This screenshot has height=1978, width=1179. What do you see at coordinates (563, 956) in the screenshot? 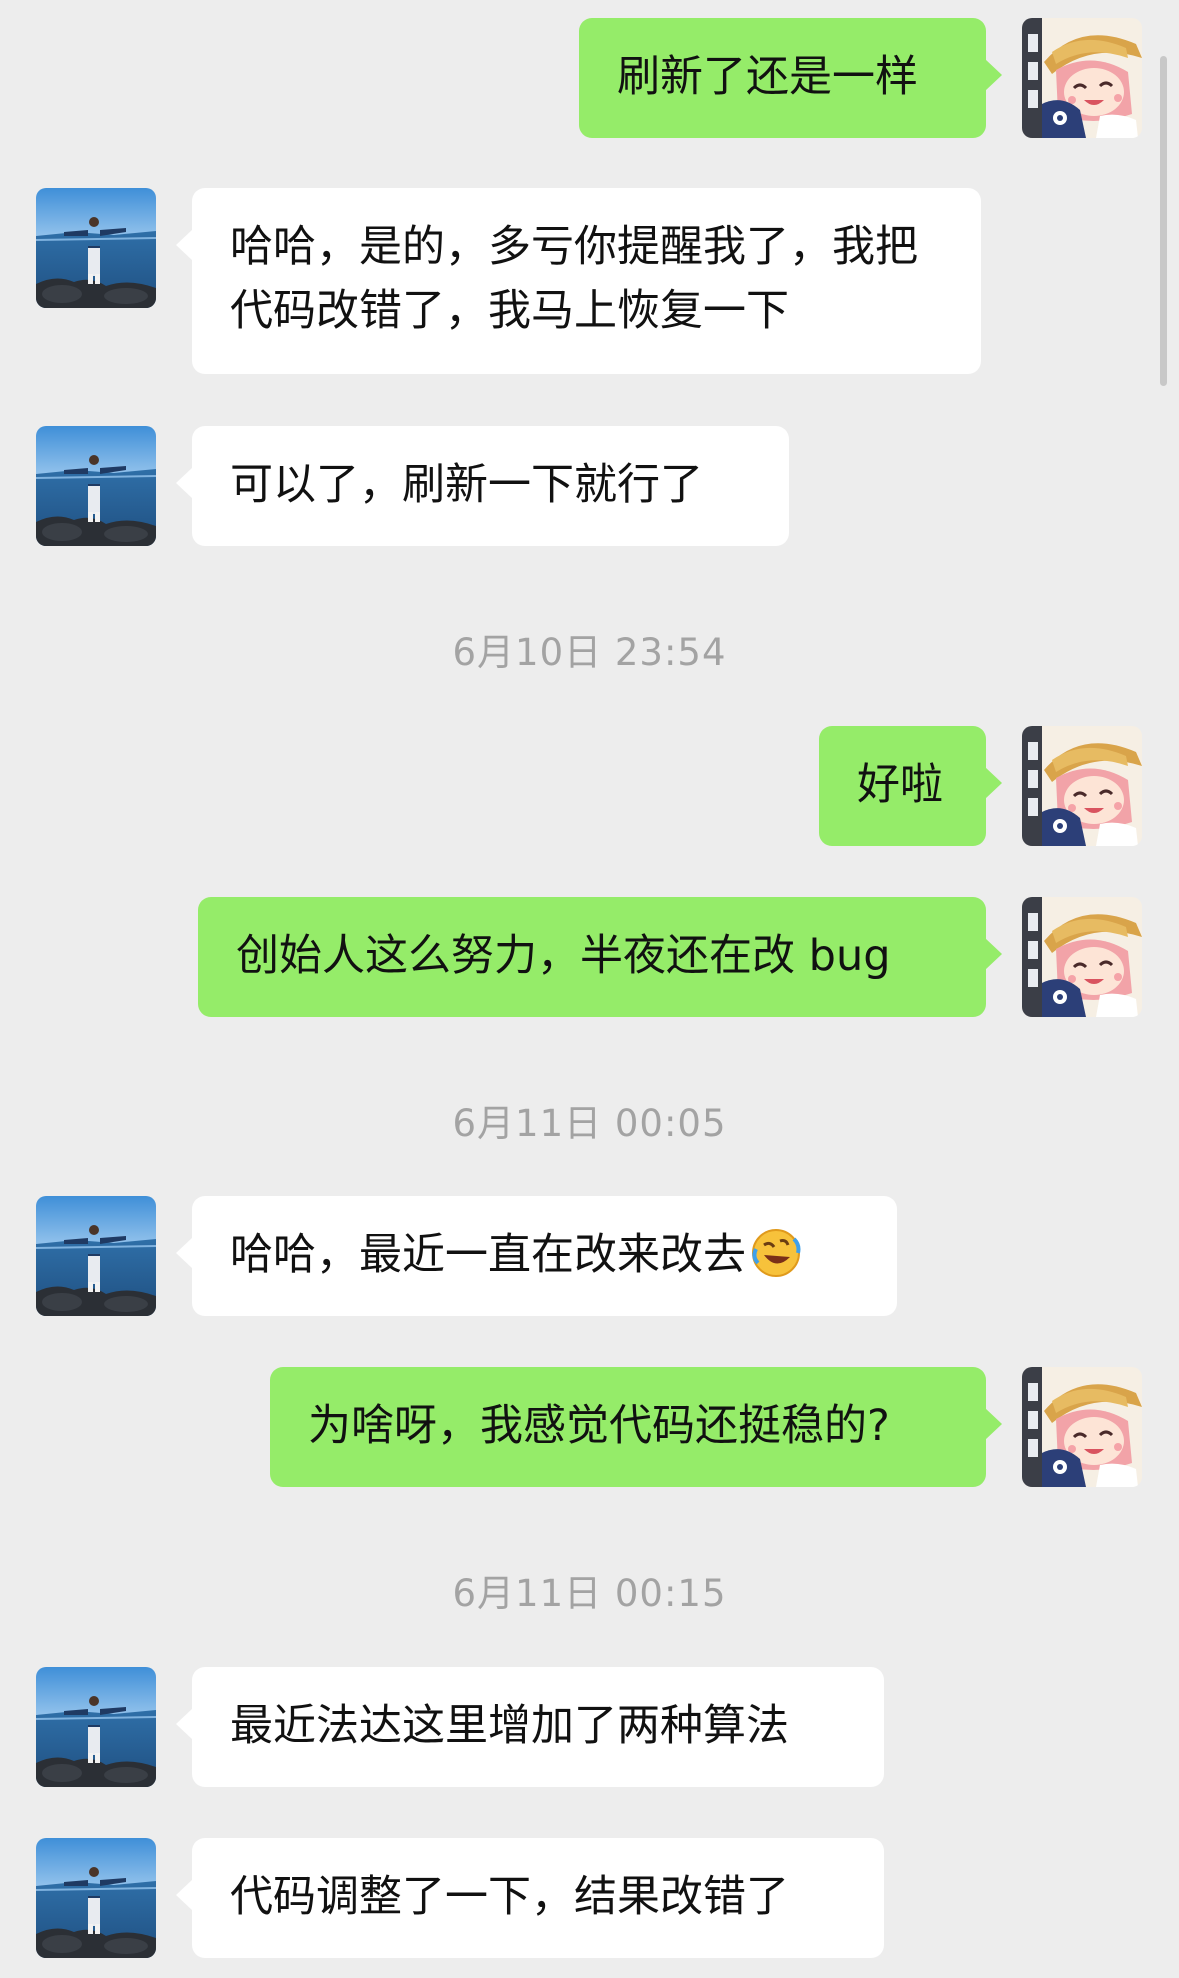
I see `message-text: 创始人这么努力，半夜还在改 bug` at bounding box center [563, 956].